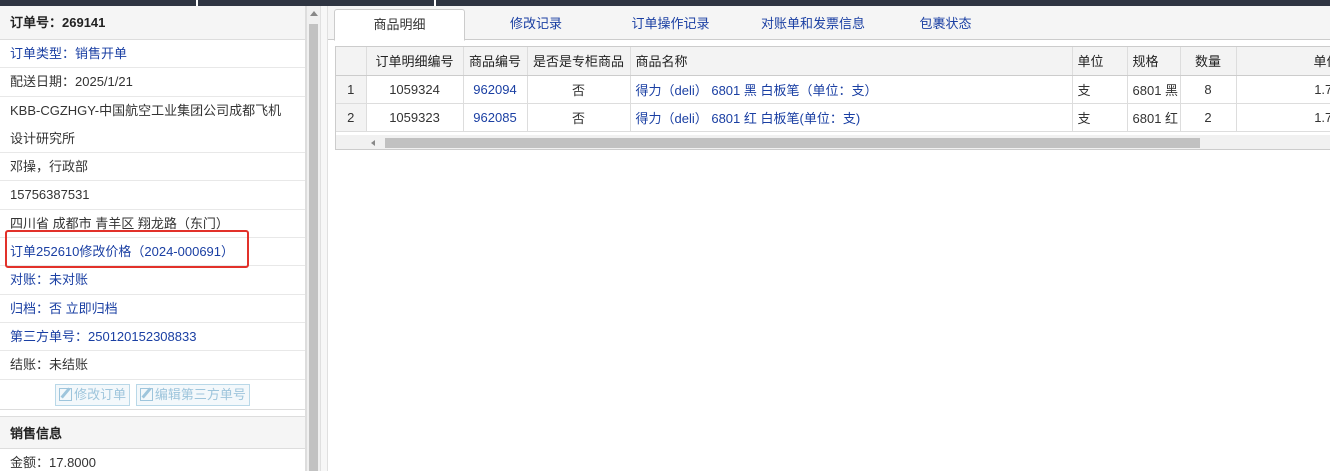  I want to click on edit-order-label: 修改订单, so click(100, 394).